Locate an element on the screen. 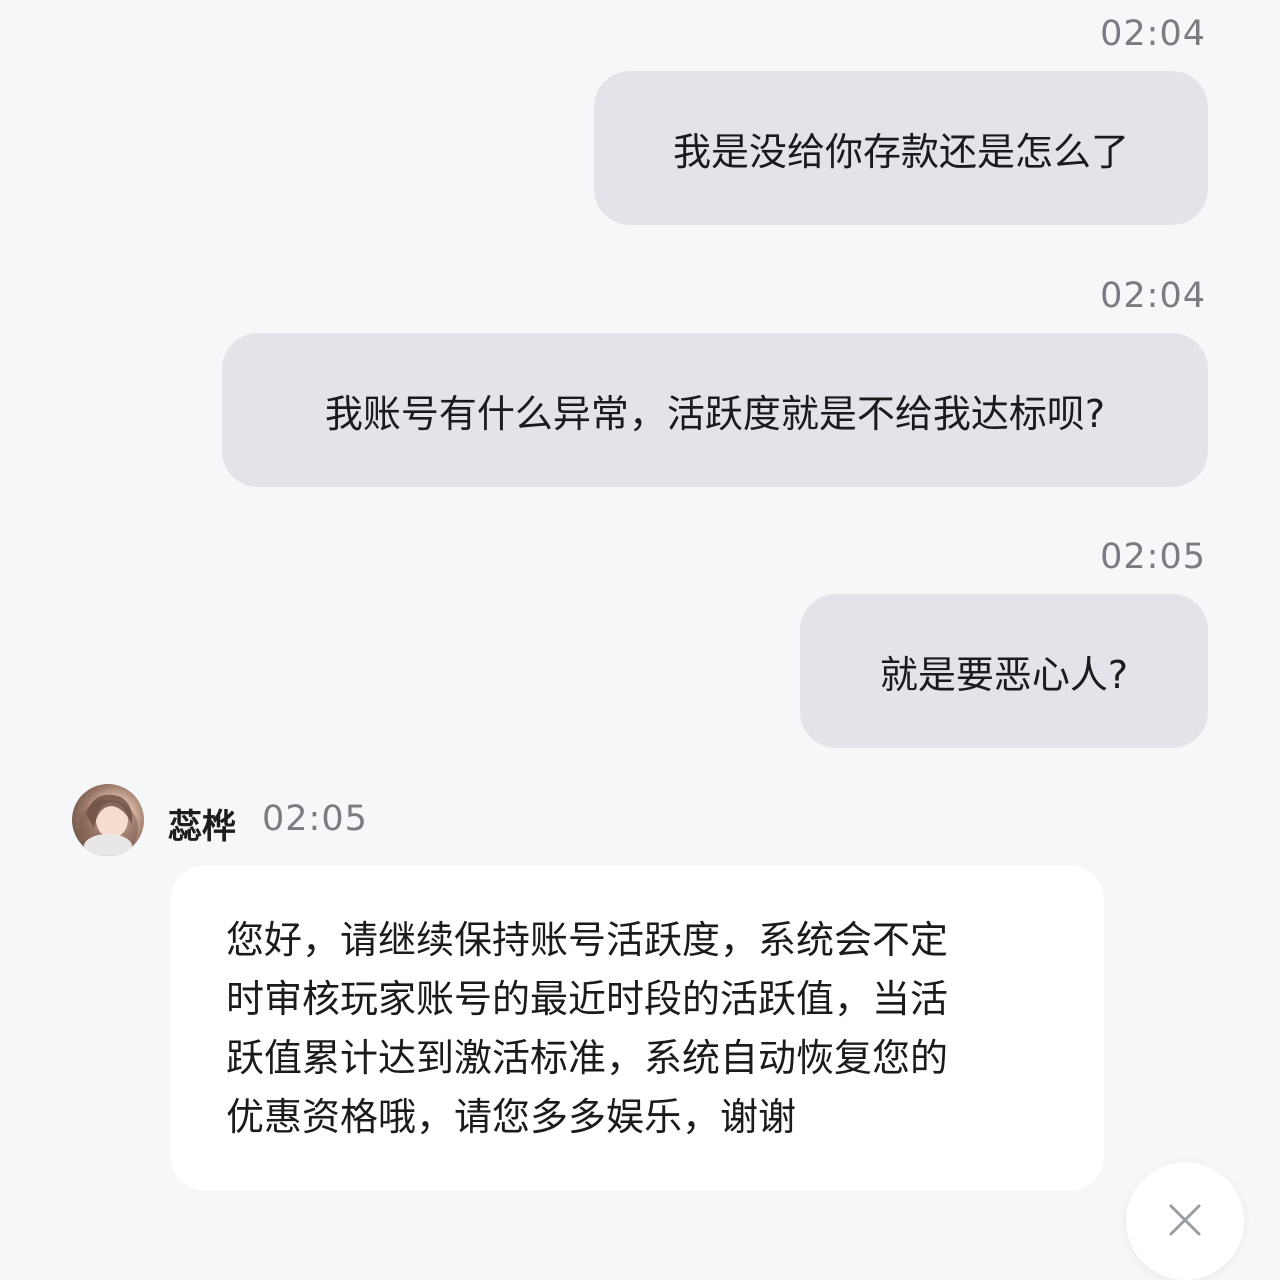  message-text: 我是没给你存款还是怎么了 is located at coordinates (900, 151).